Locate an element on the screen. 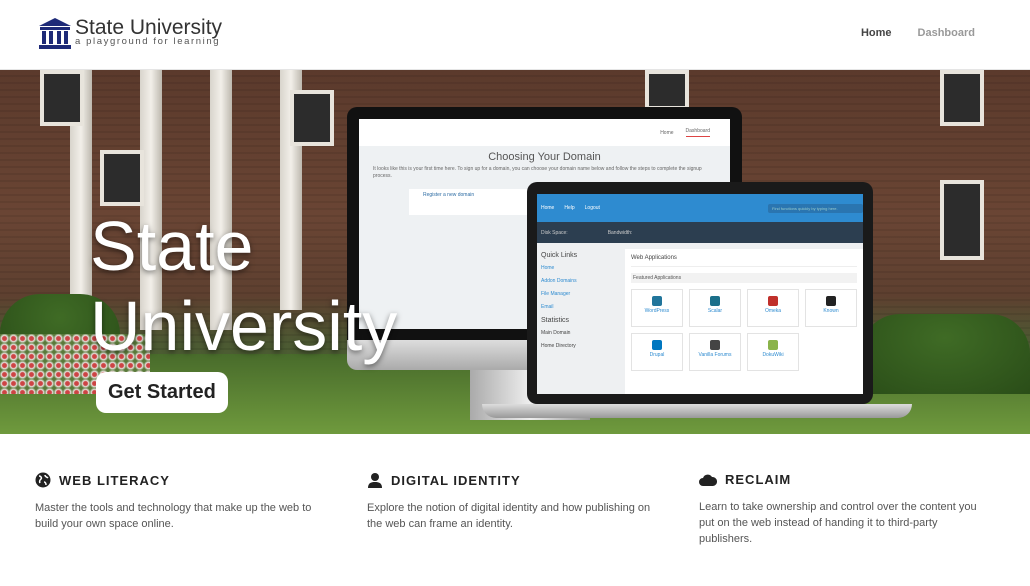  nav-home: Home is located at coordinates (876, 33).